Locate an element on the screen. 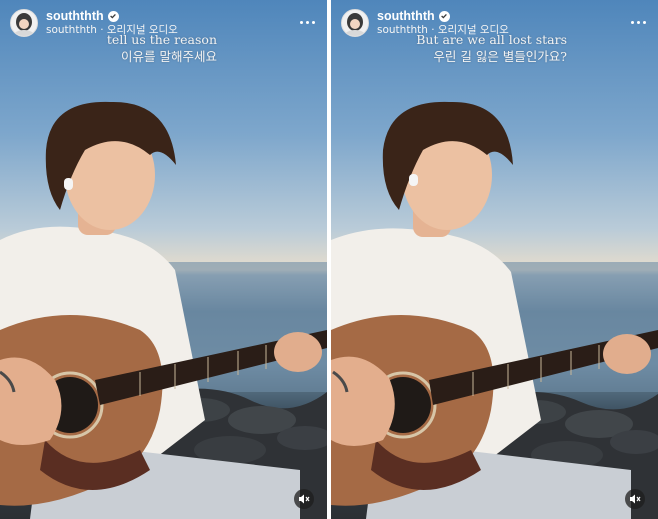 The width and height of the screenshot is (658, 519). subtitle-line-korean: 이유를 말해주세요 is located at coordinates (169, 56).